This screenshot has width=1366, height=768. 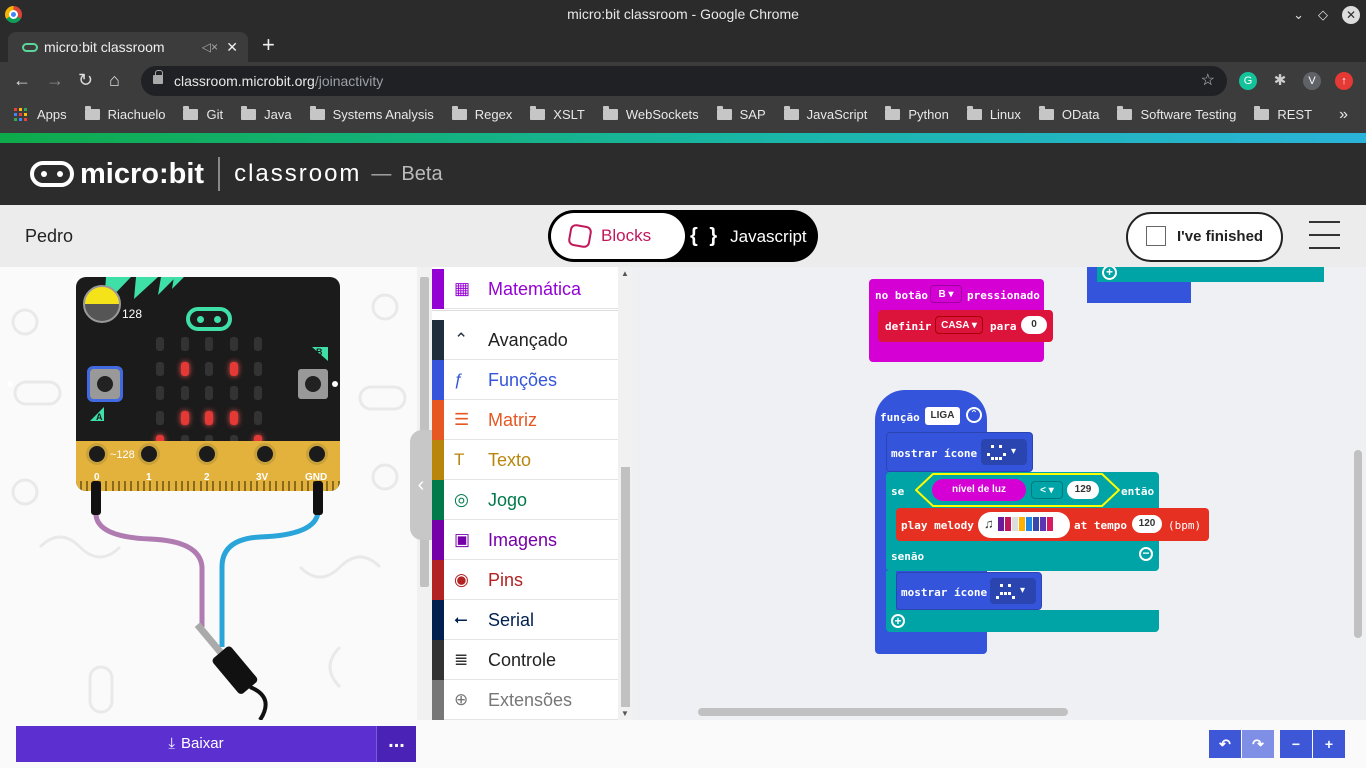 I want to click on zoom-out-button: −, so click(x=1296, y=744).